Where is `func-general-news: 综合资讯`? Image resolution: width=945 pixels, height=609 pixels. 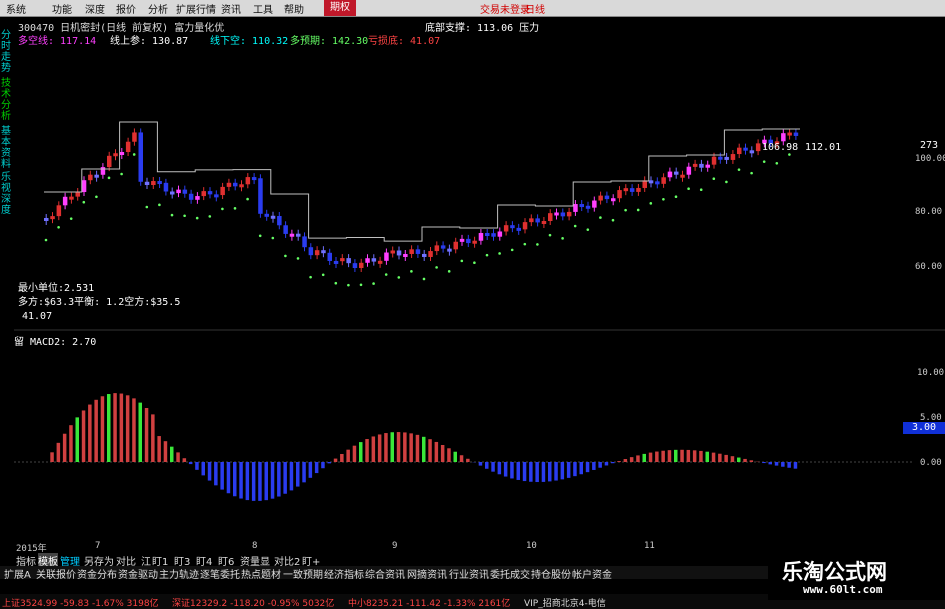
func-general-news: 综合资讯 is located at coordinates (385, 573).